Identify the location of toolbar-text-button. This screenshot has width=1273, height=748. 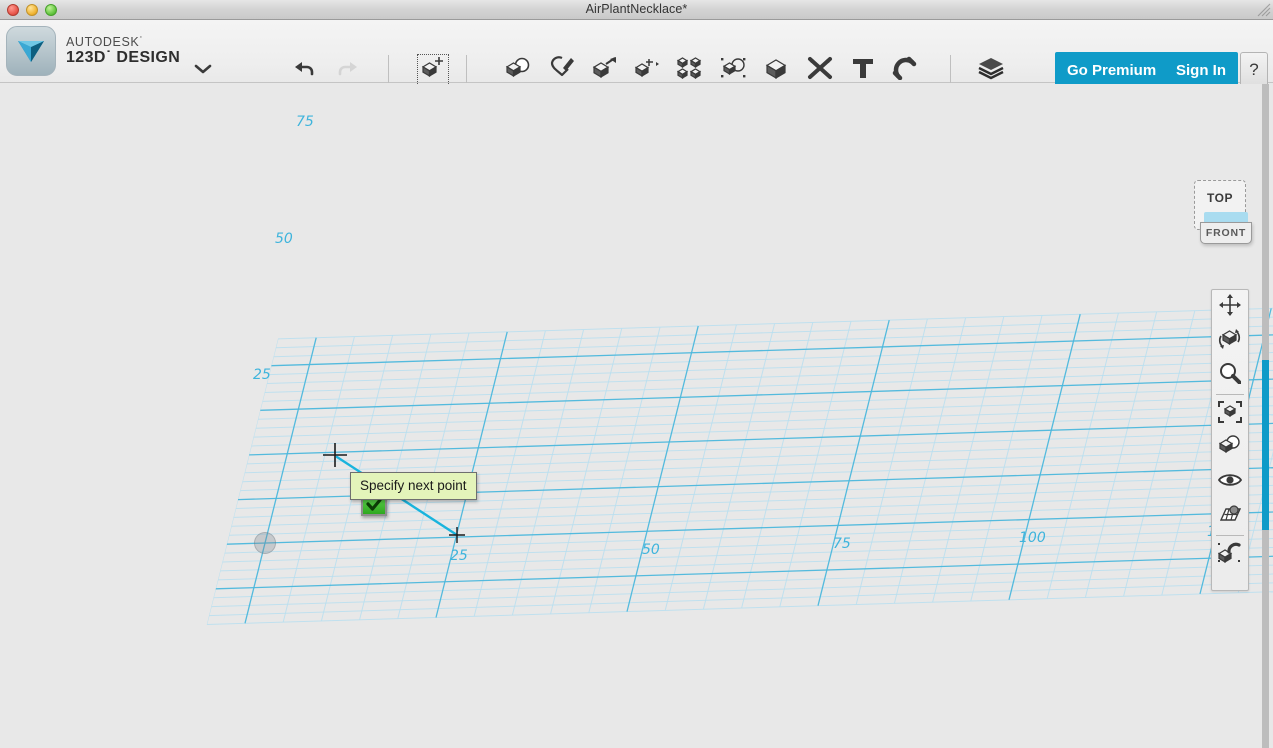
(863, 70).